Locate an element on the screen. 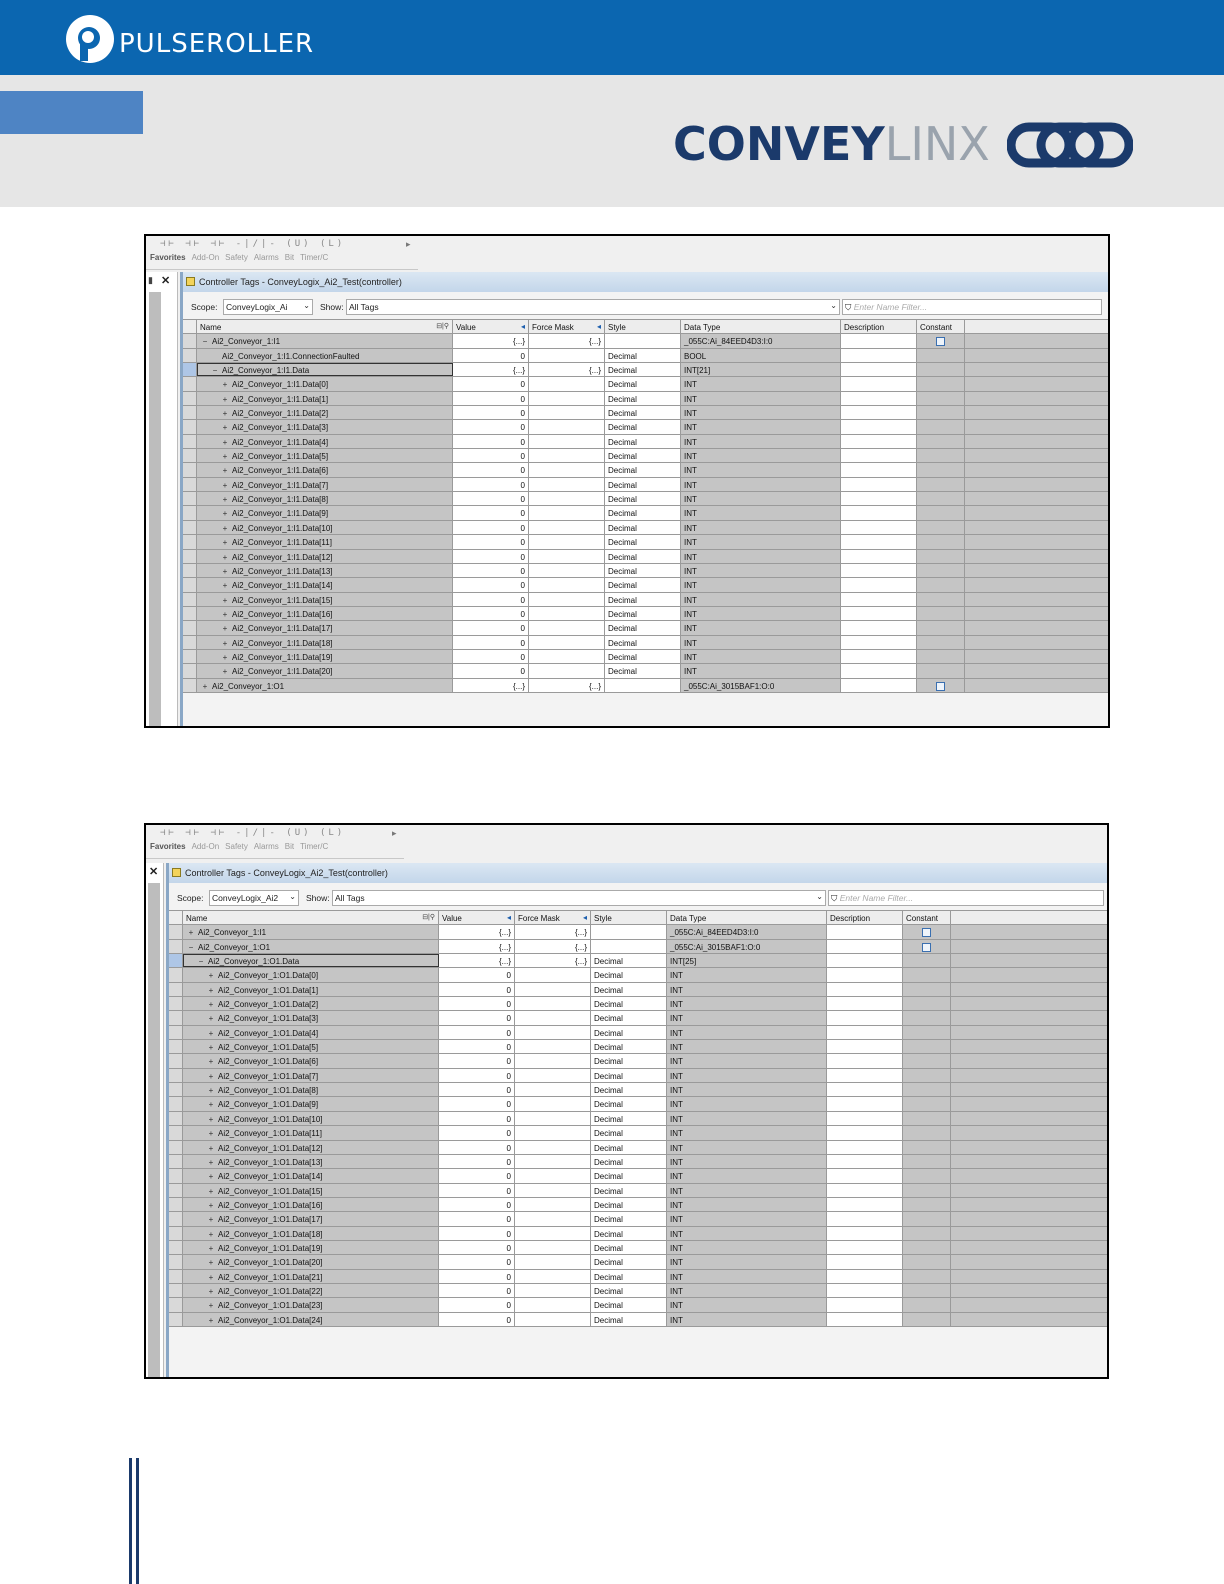  table-row: + Ai2_Conveyor_1:O1.Data[14] 0 Decimal INT is located at coordinates (638, 1176).